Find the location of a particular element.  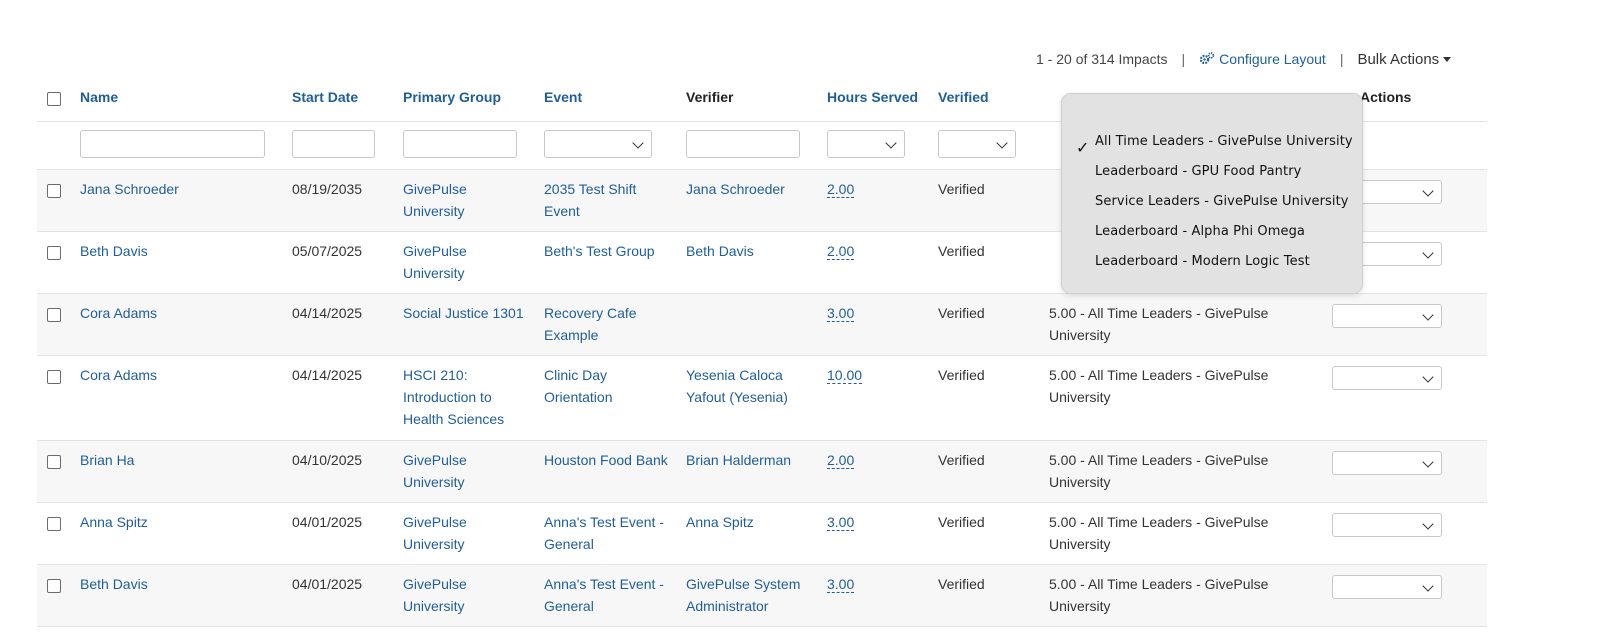

col-primary-group: Primary Group is located at coordinates (452, 97).